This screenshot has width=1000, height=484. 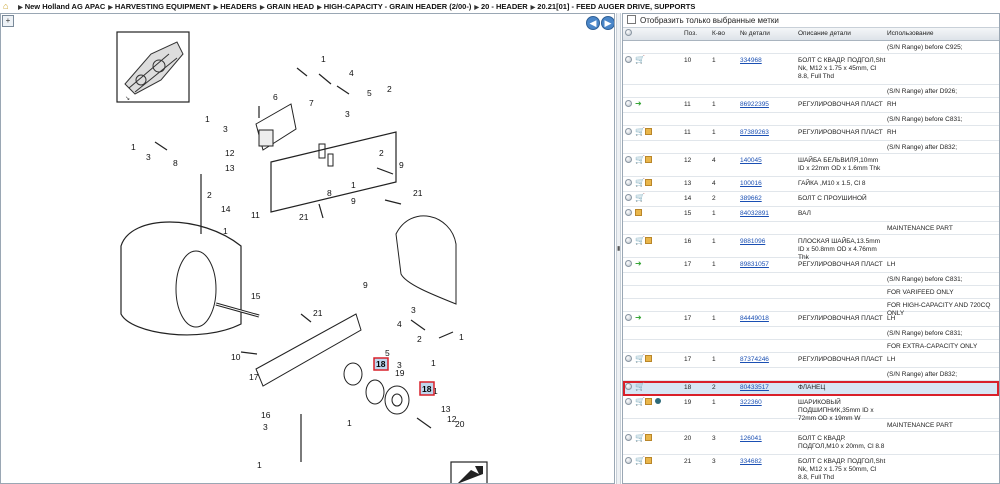 I want to click on breadcrumb-item: HARVESTING EQUIPMENT, so click(x=163, y=6).